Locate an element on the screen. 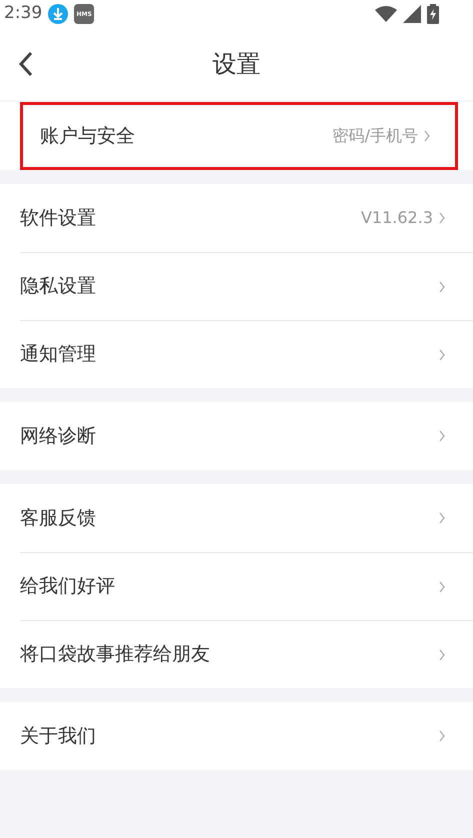 Image resolution: width=473 pixels, height=838 pixels. row-value: V11.62.3 is located at coordinates (396, 218).